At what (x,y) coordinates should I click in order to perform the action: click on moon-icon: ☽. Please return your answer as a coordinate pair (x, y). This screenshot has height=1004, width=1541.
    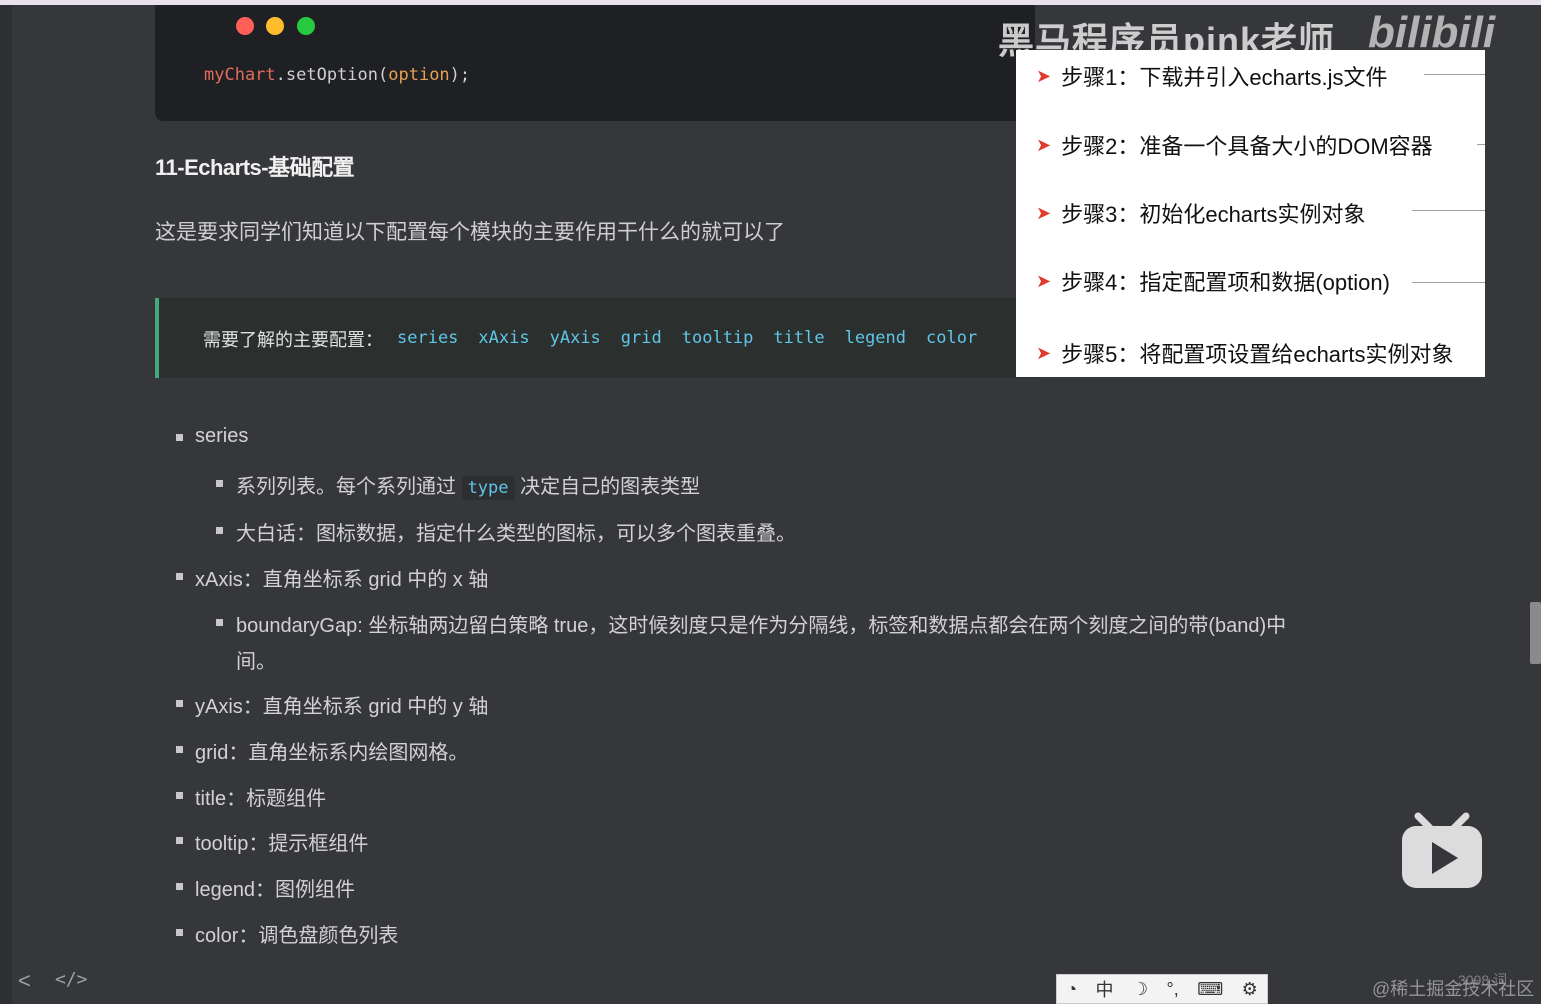
    Looking at the image, I should click on (1140, 989).